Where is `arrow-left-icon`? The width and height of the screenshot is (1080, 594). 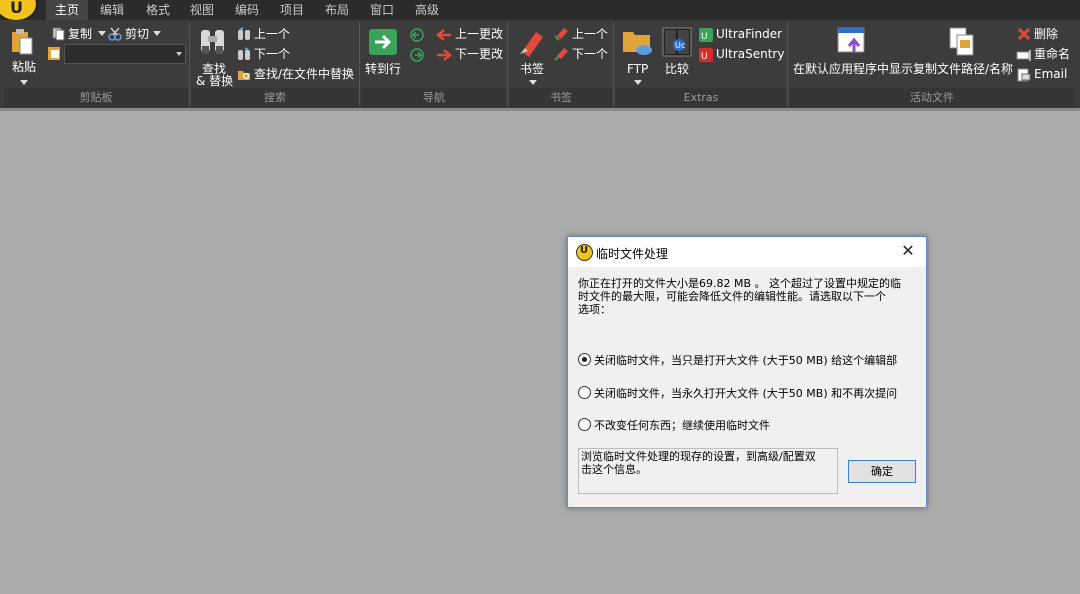
arrow-left-icon is located at coordinates (444, 34).